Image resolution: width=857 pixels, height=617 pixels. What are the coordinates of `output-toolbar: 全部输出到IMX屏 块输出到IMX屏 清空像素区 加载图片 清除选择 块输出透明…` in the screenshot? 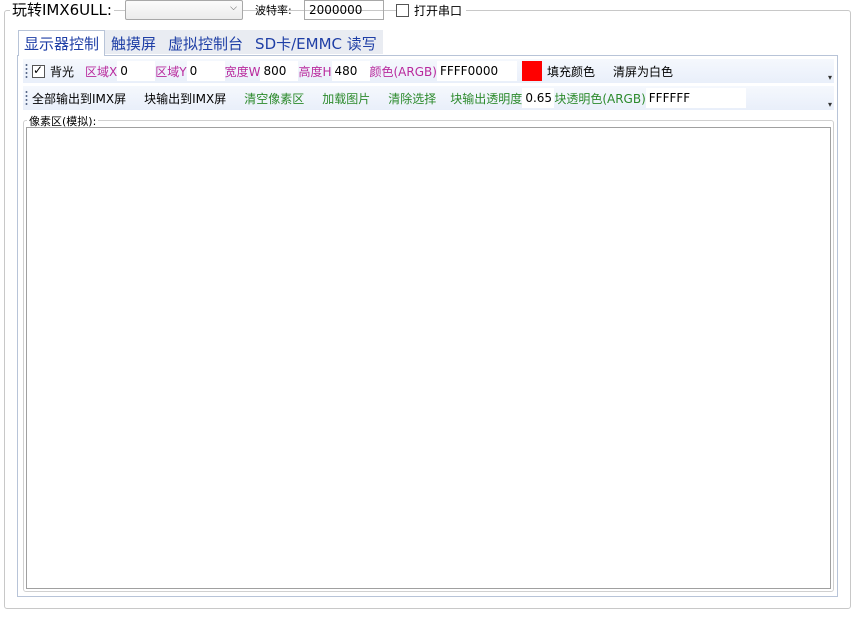 It's located at (428, 98).